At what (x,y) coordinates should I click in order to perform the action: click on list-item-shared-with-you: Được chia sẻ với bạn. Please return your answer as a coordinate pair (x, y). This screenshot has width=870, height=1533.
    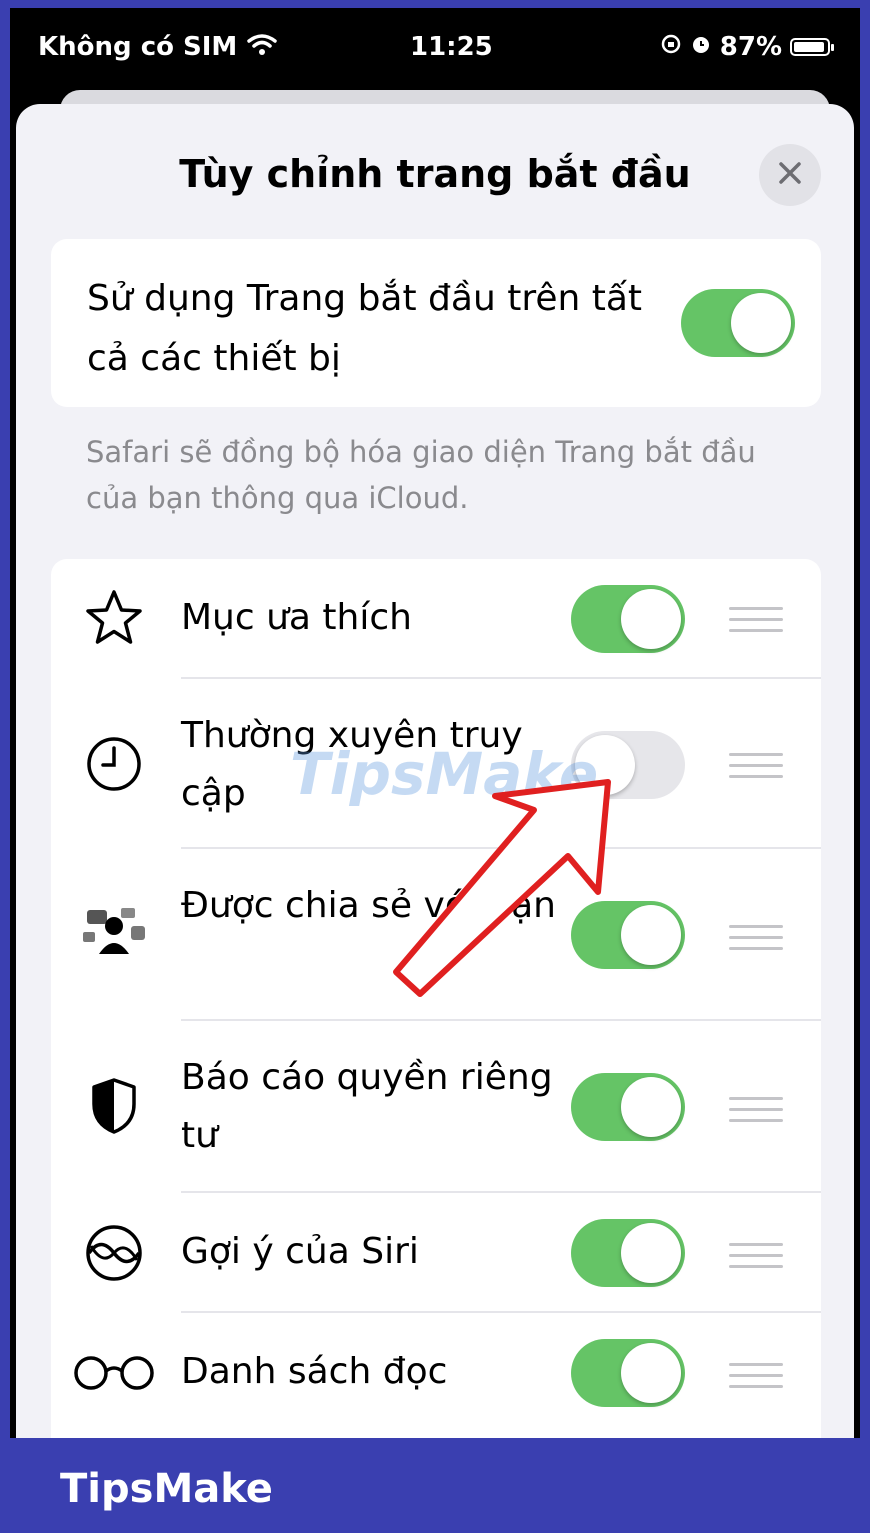
    Looking at the image, I should click on (436, 935).